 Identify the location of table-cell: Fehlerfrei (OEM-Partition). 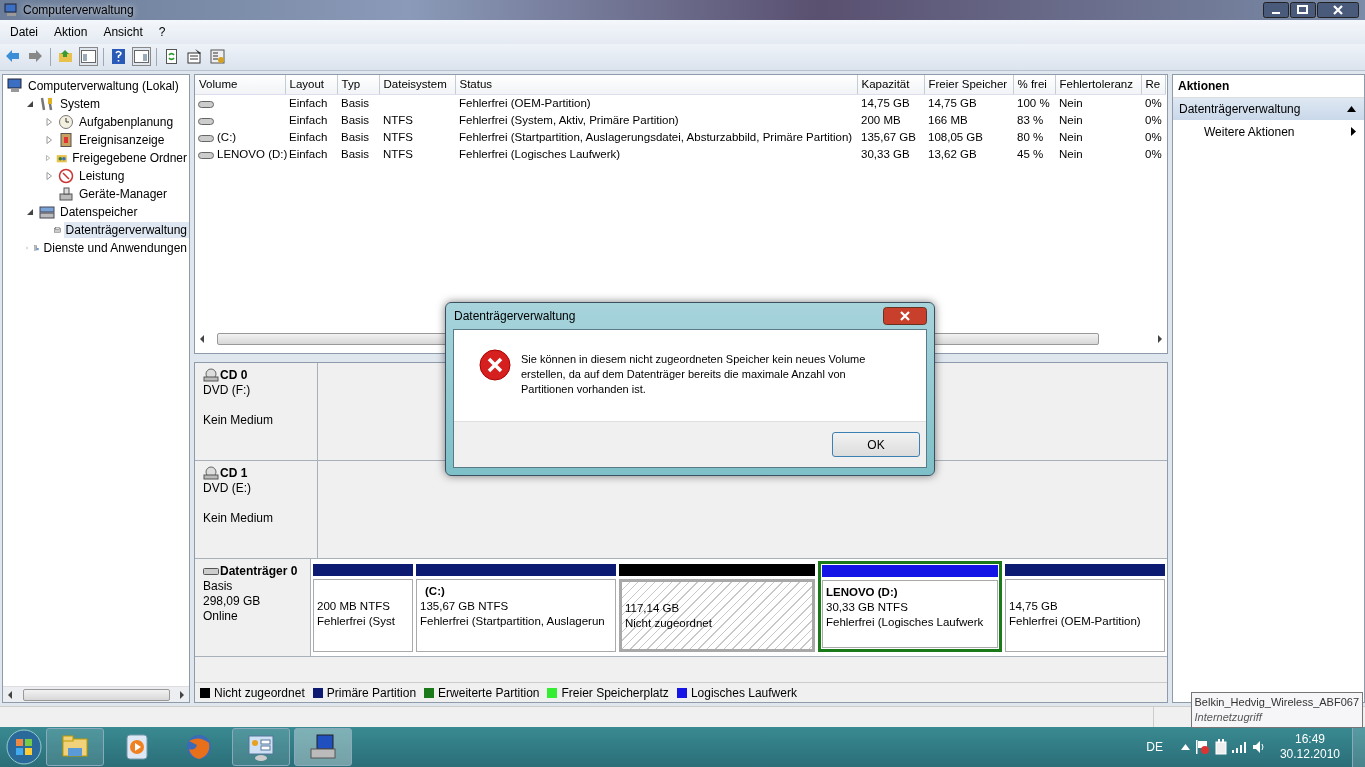
(656, 103).